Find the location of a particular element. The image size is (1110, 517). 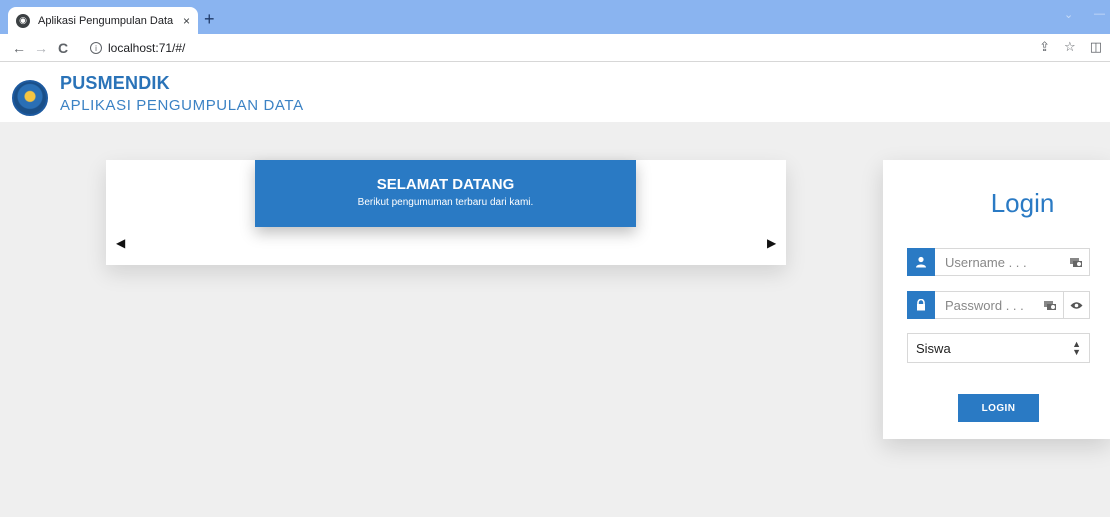

close-tab-icon: × is located at coordinates (186, 21).